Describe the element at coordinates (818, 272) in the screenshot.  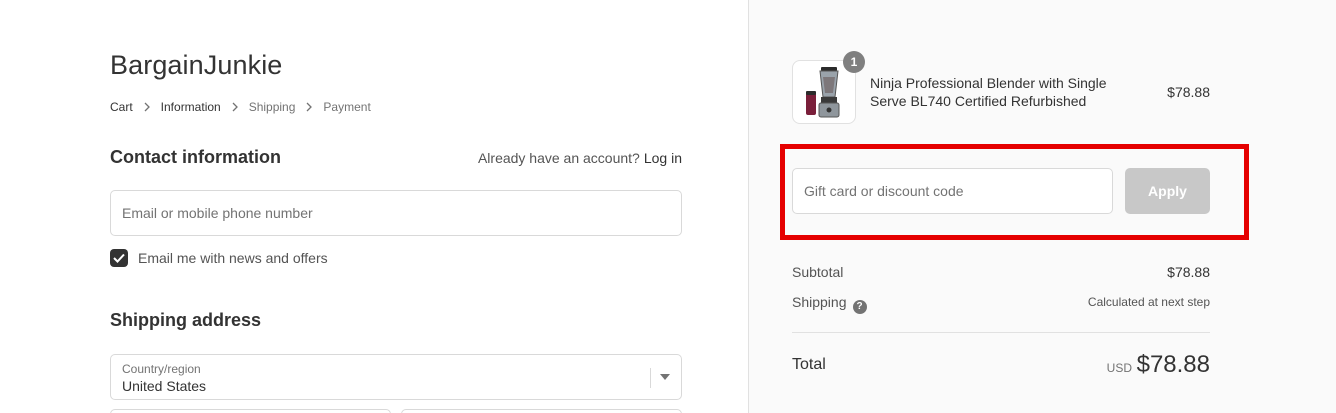
I see `subtotal-label: Subtotal` at that location.